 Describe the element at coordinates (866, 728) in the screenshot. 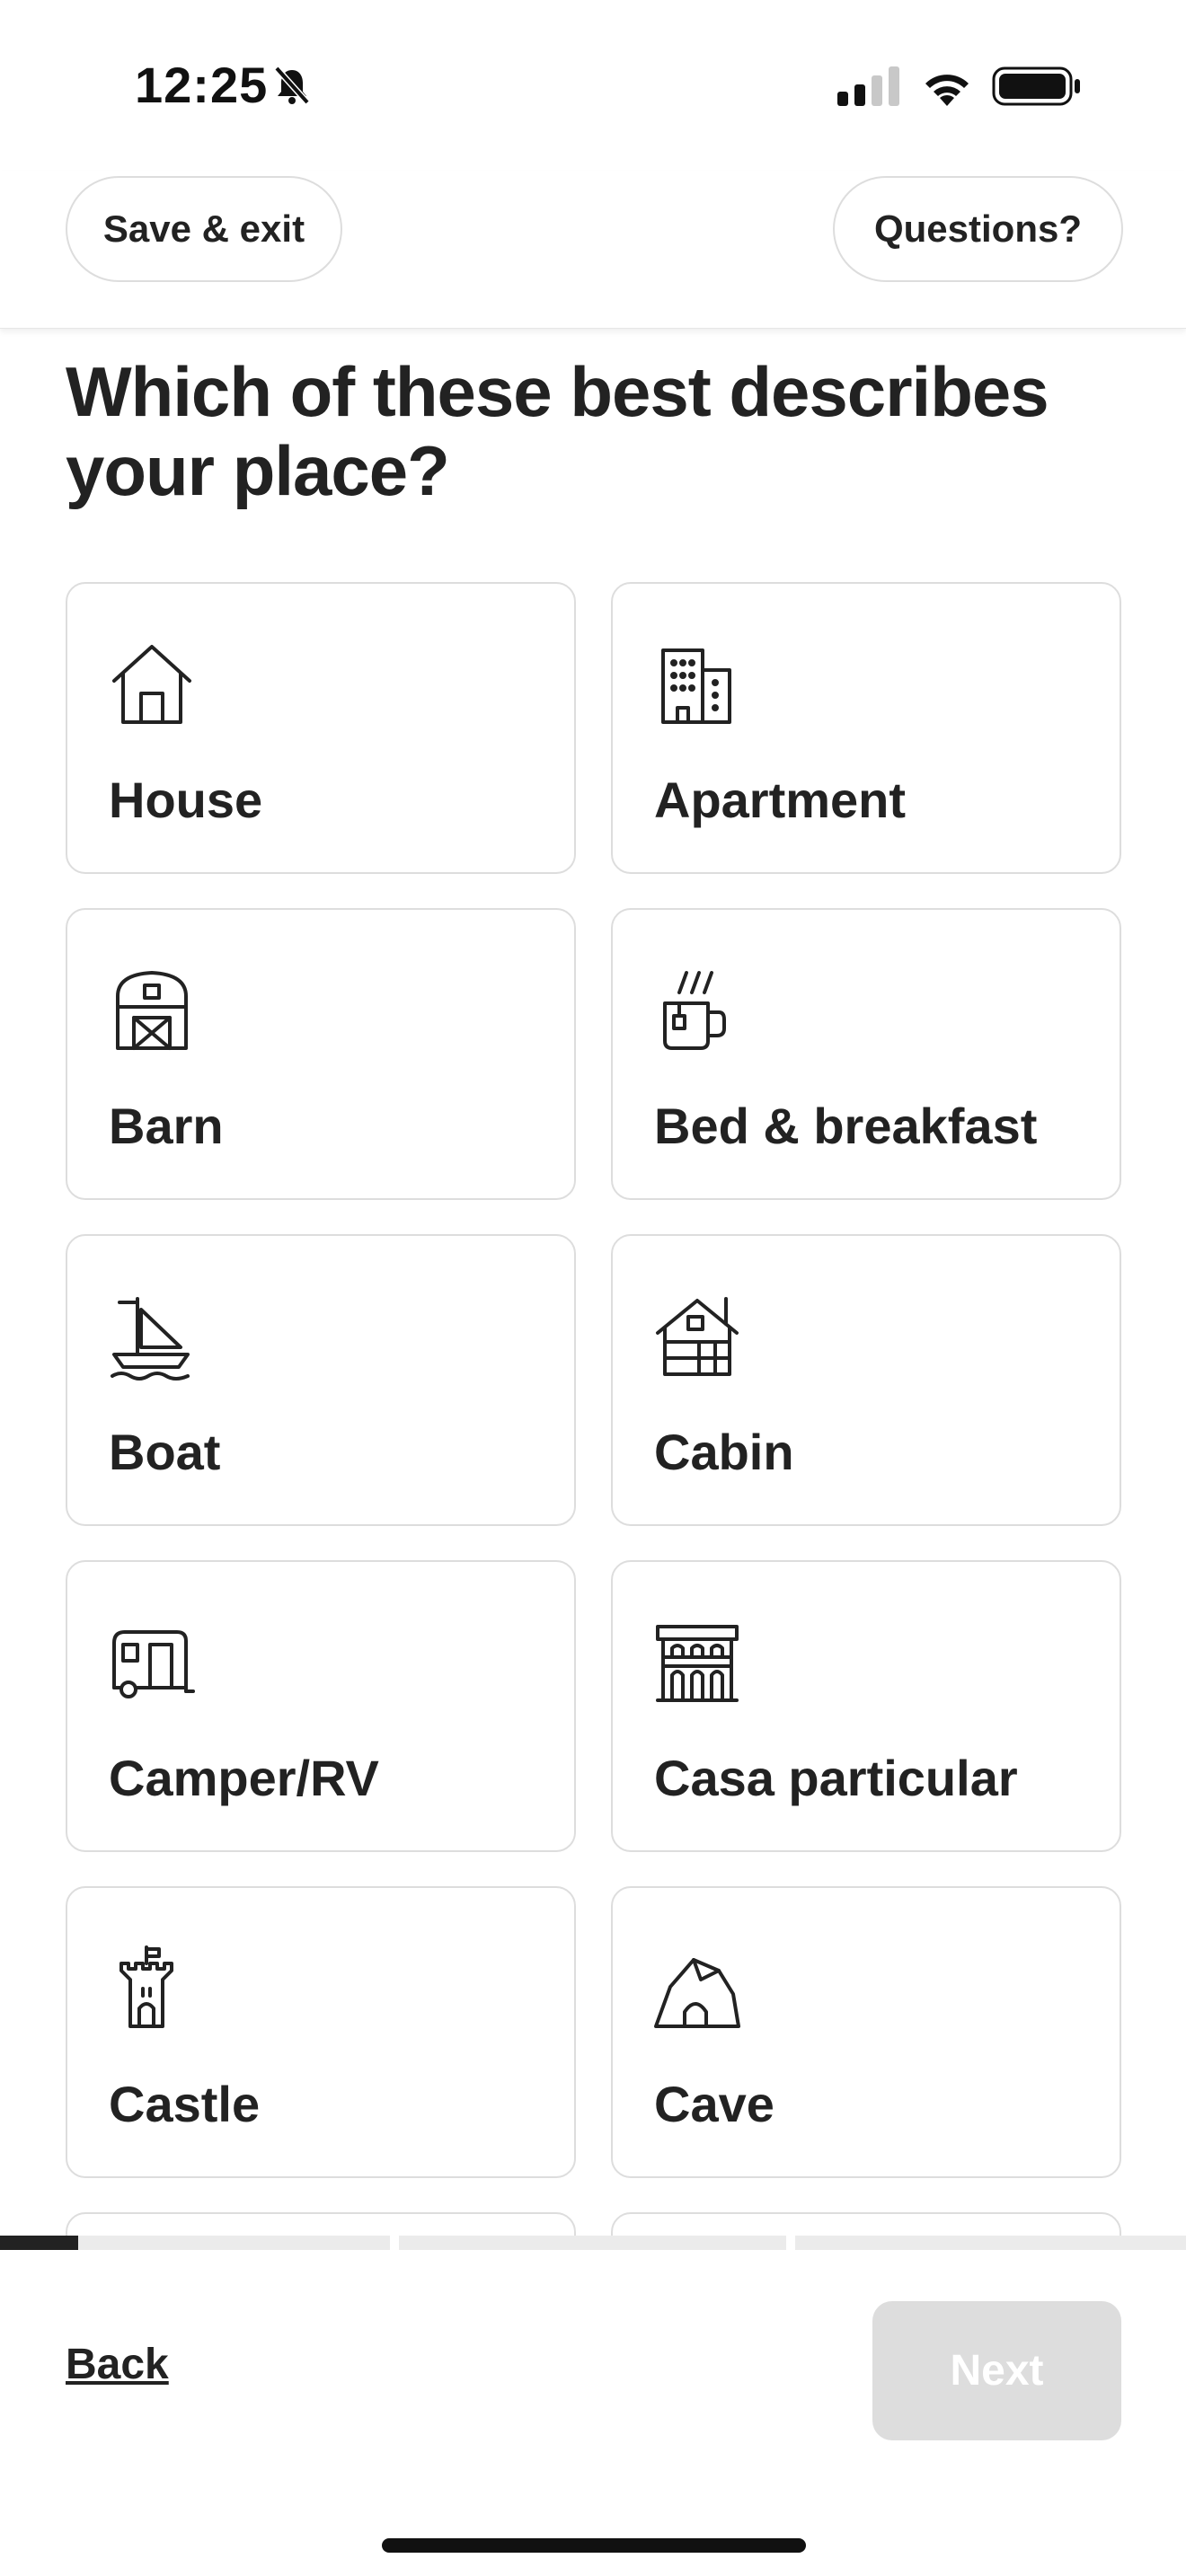

I see `card-apartment: Apartment` at that location.